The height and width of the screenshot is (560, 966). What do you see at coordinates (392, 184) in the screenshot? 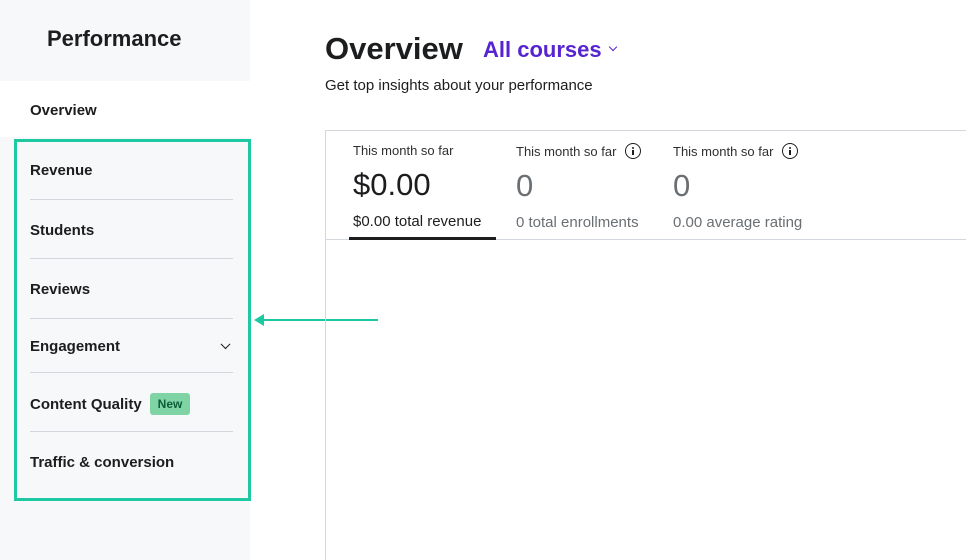
I see `stat-value: $0.00` at bounding box center [392, 184].